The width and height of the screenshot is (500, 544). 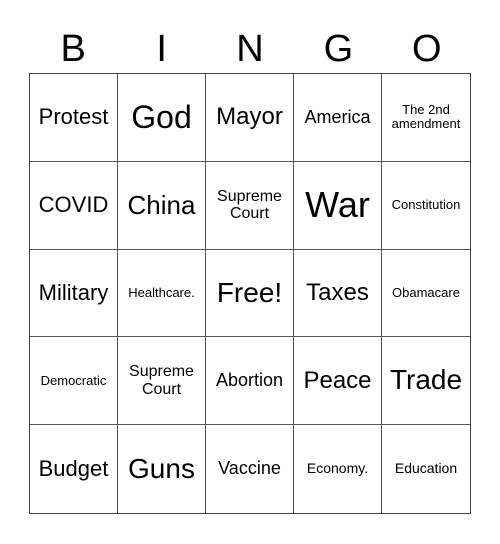 What do you see at coordinates (426, 294) in the screenshot?
I see `bingo-cell: Obamacare` at bounding box center [426, 294].